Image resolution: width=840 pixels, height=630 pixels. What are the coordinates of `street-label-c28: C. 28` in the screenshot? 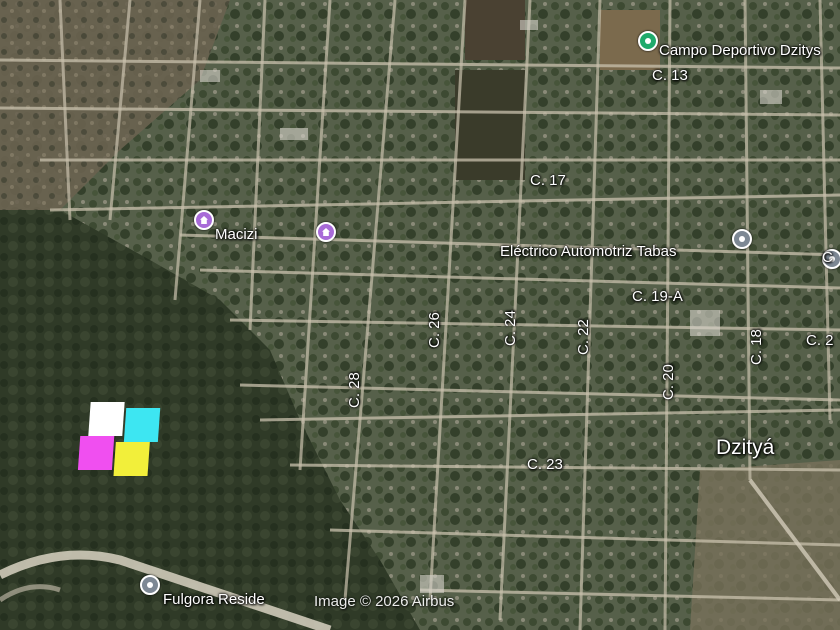 It's located at (354, 390).